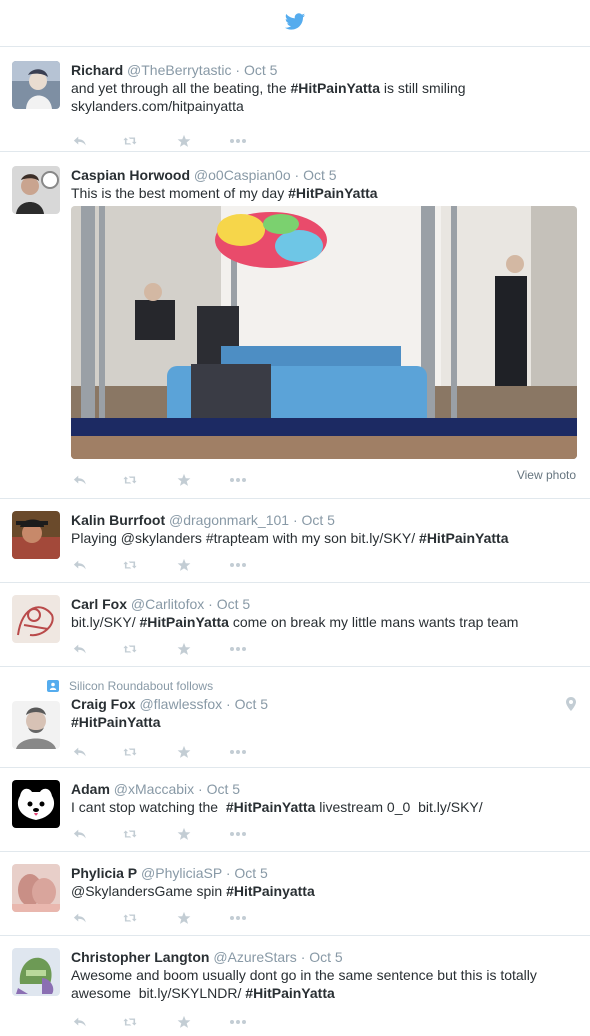  Describe the element at coordinates (154, 789) in the screenshot. I see `username: @xMaccabix` at that location.